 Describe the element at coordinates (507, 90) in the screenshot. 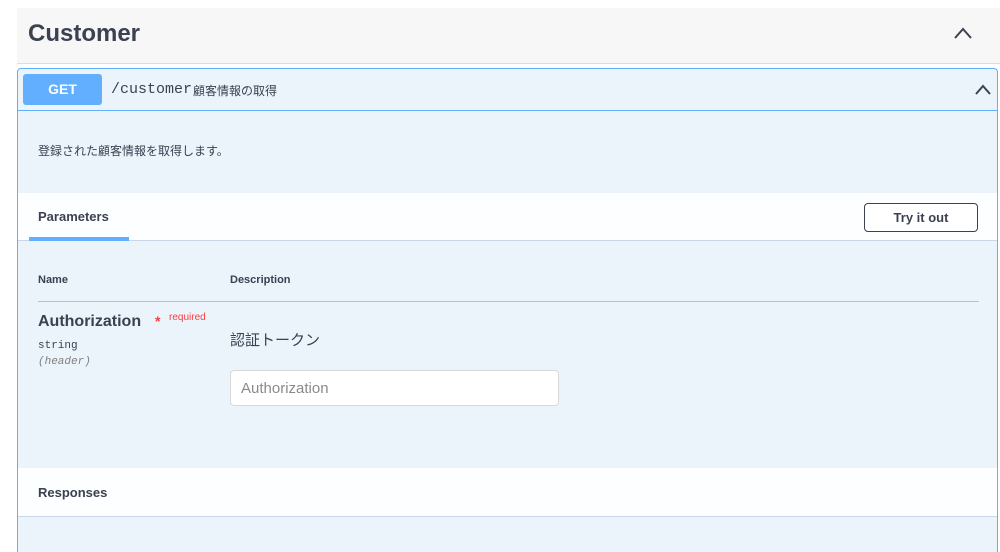

I see `operation-summary: GET /customer 顧客情報の取得` at that location.